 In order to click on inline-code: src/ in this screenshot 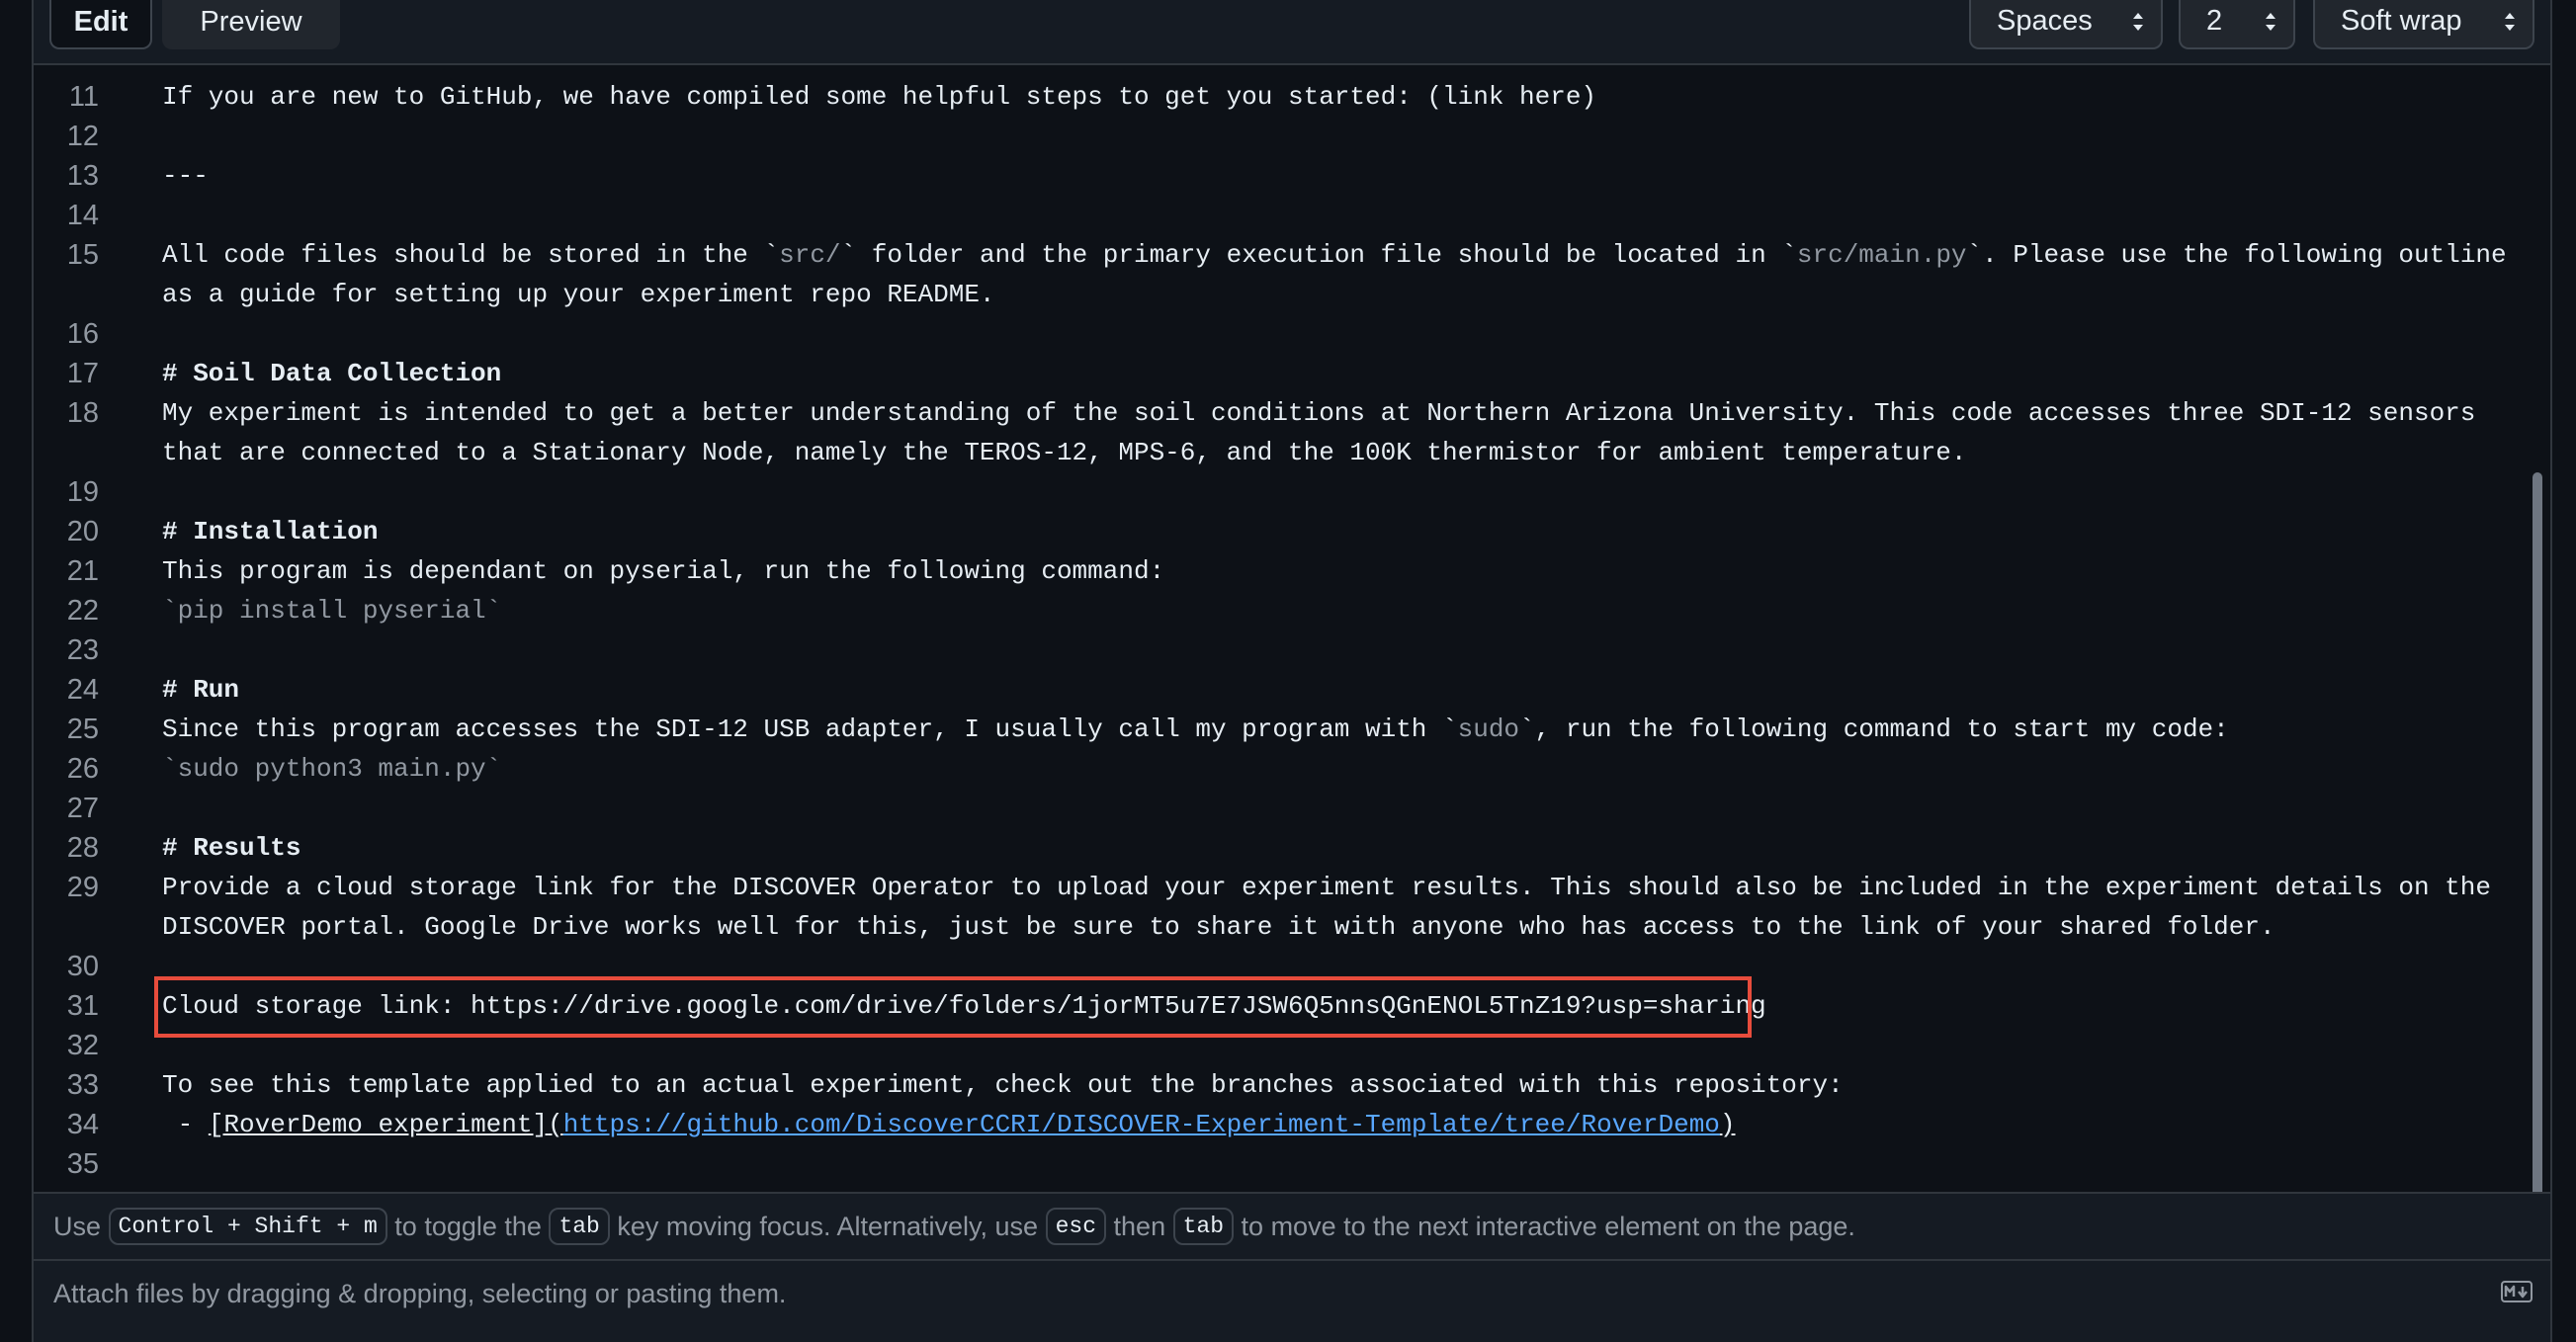, I will do `click(810, 255)`.